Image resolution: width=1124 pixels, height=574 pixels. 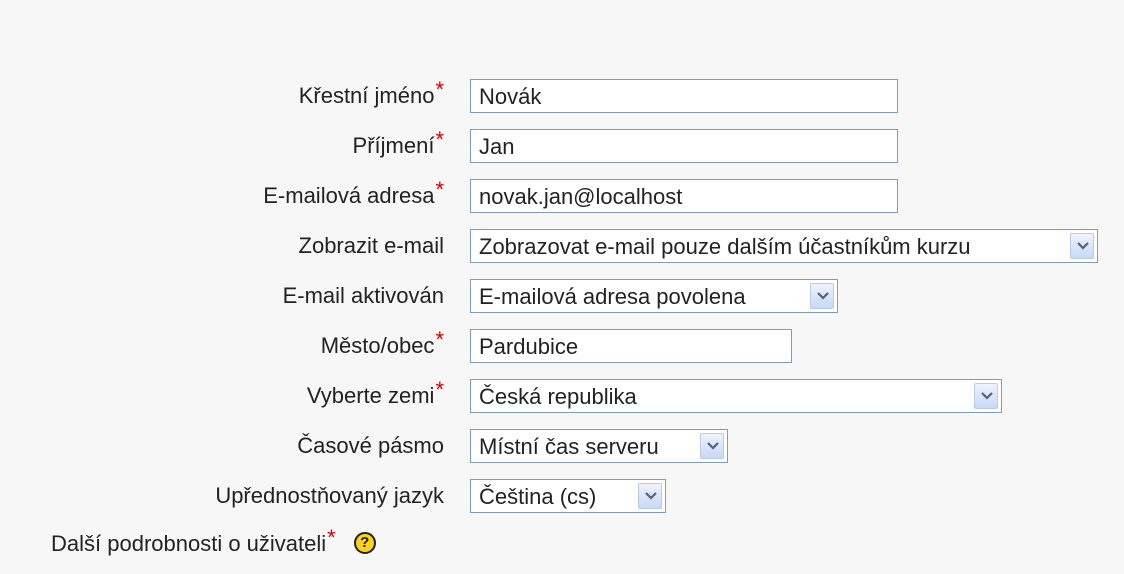 I want to click on email-value: novak.jan@localhost, so click(x=581, y=196).